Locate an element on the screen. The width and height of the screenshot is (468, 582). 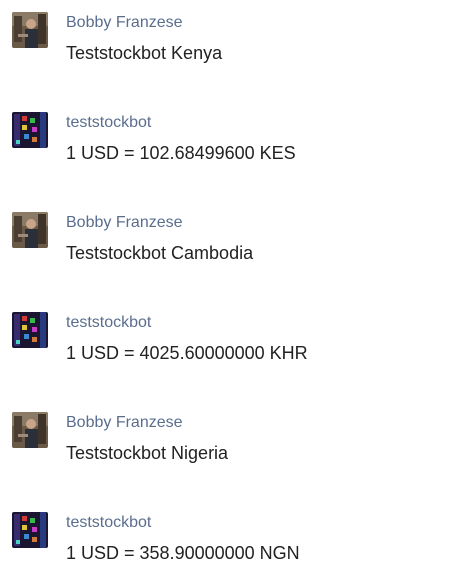
message-item: teststockbot 1 USD = 358.90000000 NGN is located at coordinates (234, 547).